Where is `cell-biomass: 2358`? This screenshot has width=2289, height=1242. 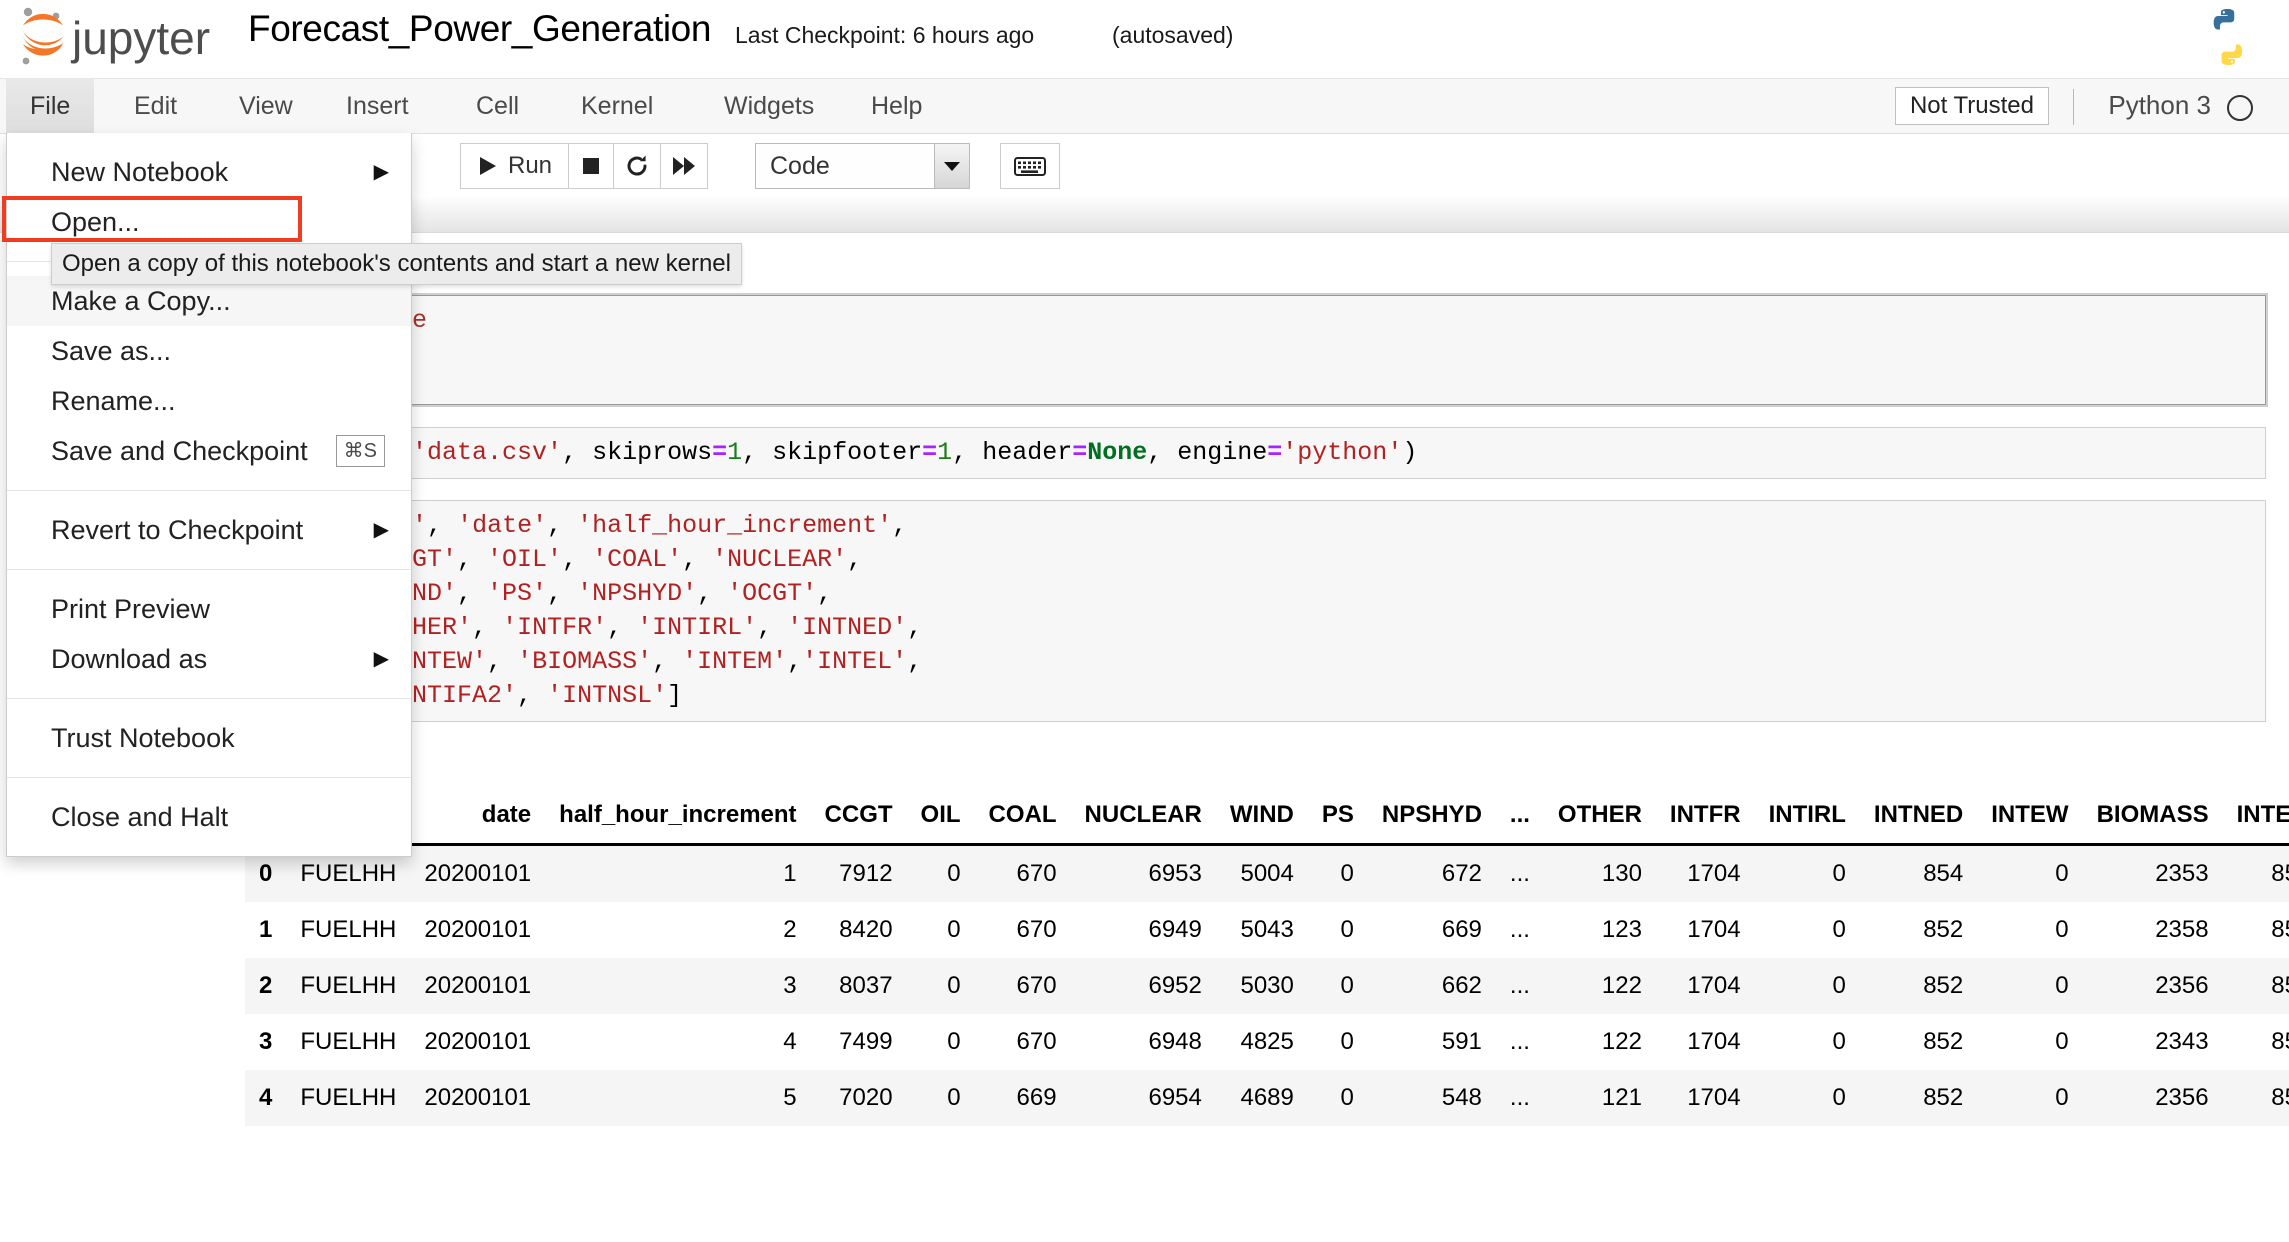 cell-biomass: 2358 is located at coordinates (2182, 929).